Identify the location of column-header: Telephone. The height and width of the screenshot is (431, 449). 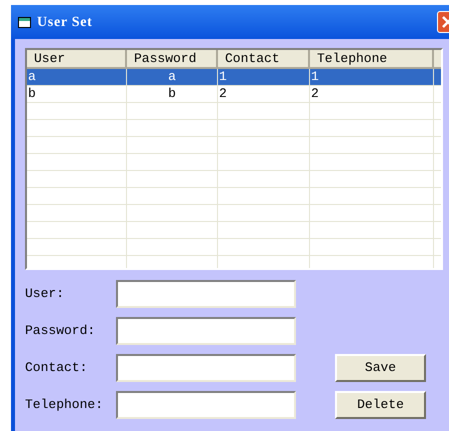
(372, 59).